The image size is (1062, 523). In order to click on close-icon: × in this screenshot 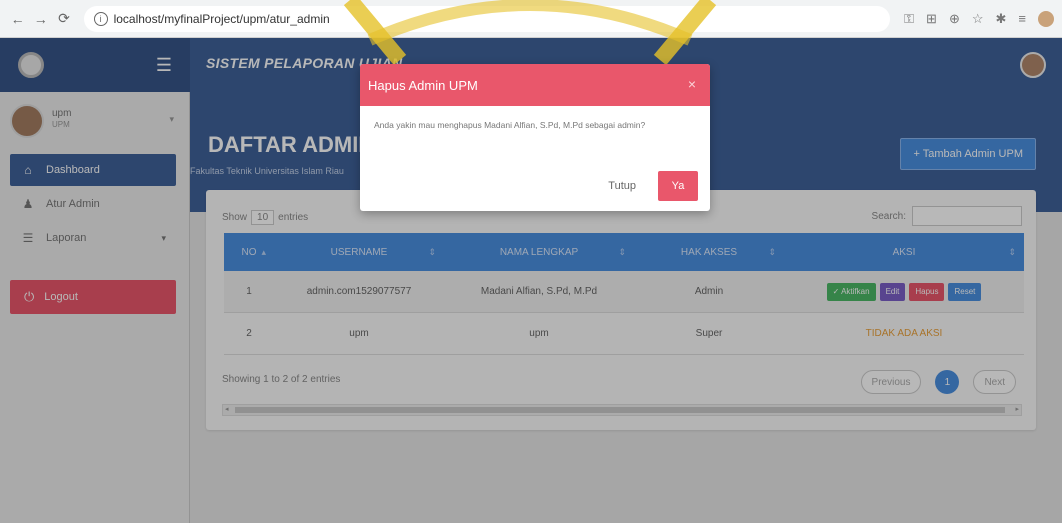, I will do `click(692, 84)`.